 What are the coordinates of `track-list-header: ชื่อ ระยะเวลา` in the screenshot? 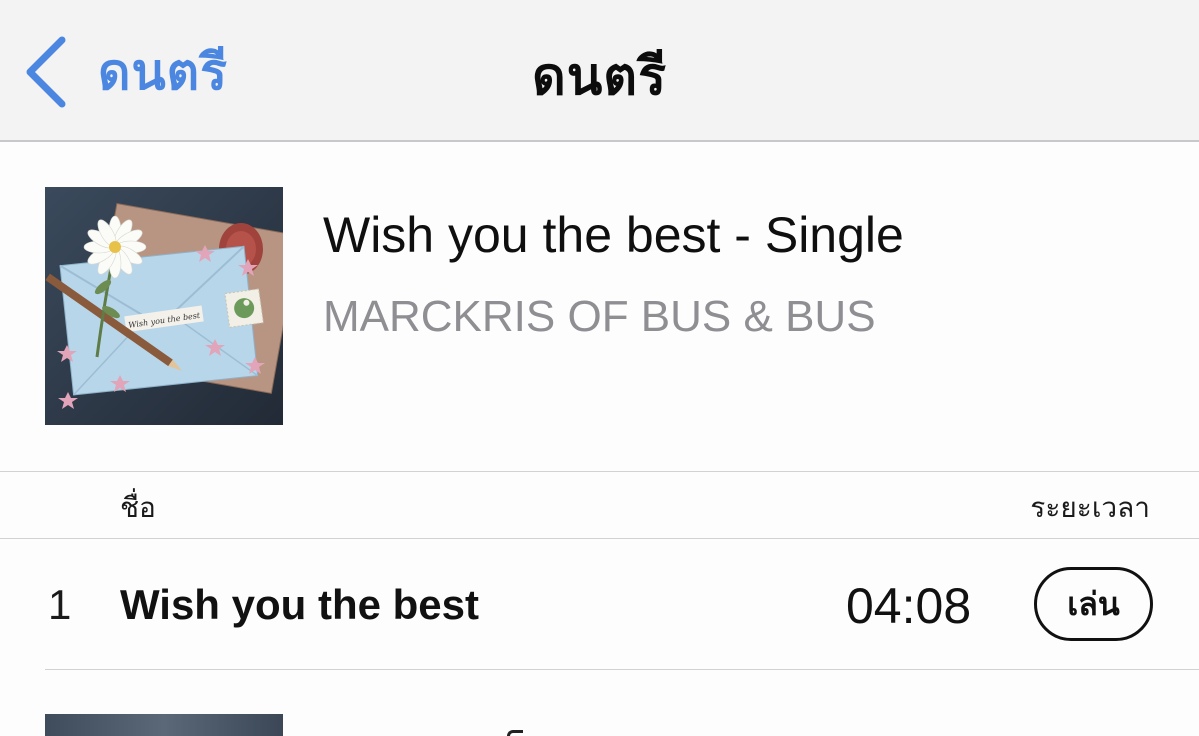 It's located at (599, 505).